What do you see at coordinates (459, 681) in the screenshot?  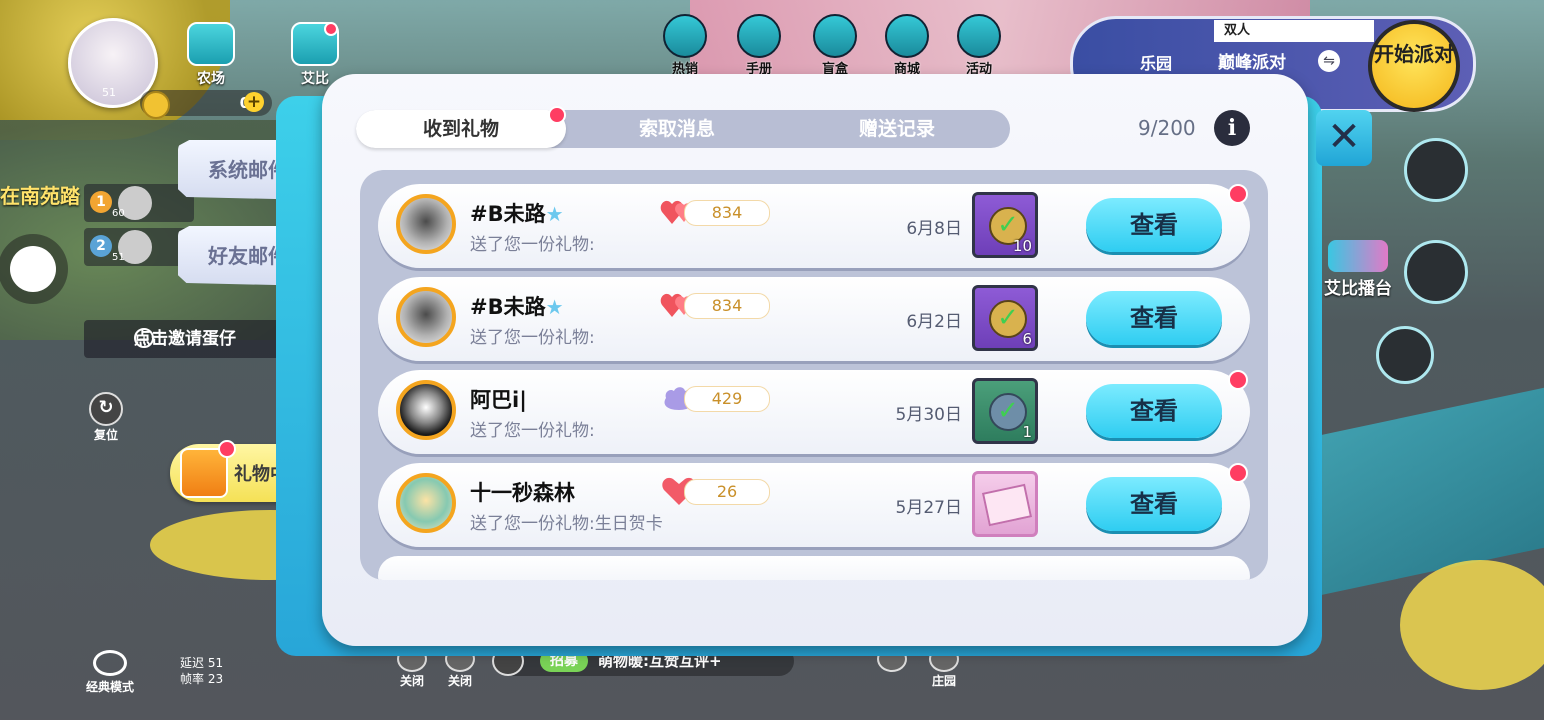 I see `chat-toggle-label: 关闭` at bounding box center [459, 681].